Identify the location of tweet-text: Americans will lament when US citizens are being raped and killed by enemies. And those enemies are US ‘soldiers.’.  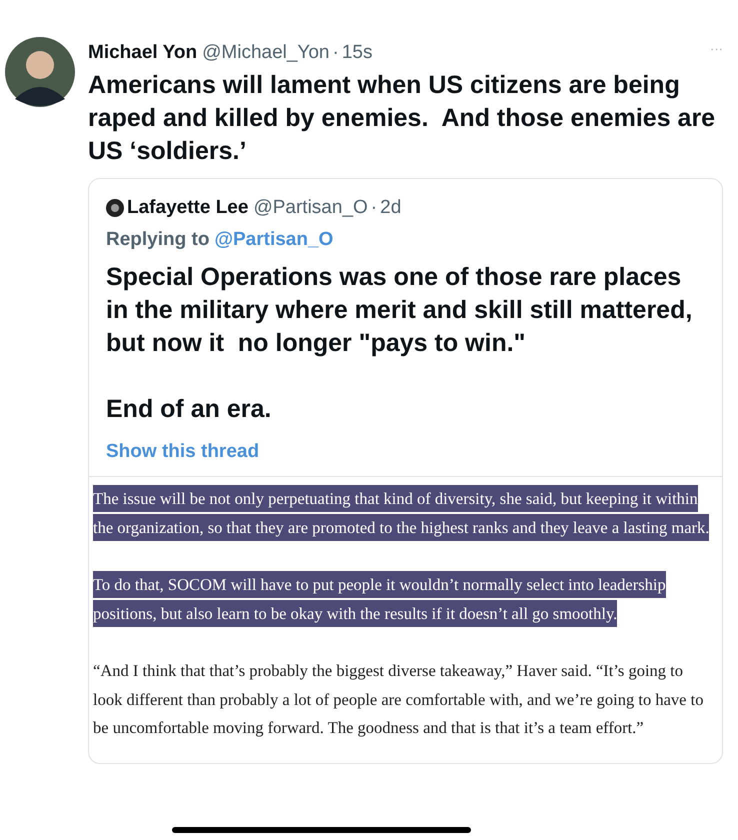
(402, 118).